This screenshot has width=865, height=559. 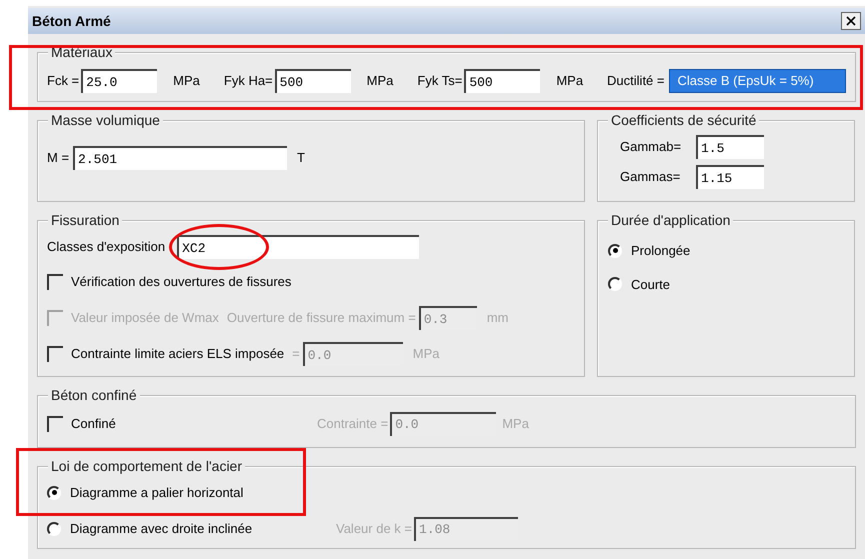 What do you see at coordinates (181, 282) in the screenshot?
I see `option-label: Vérification des ouvertures de fissures` at bounding box center [181, 282].